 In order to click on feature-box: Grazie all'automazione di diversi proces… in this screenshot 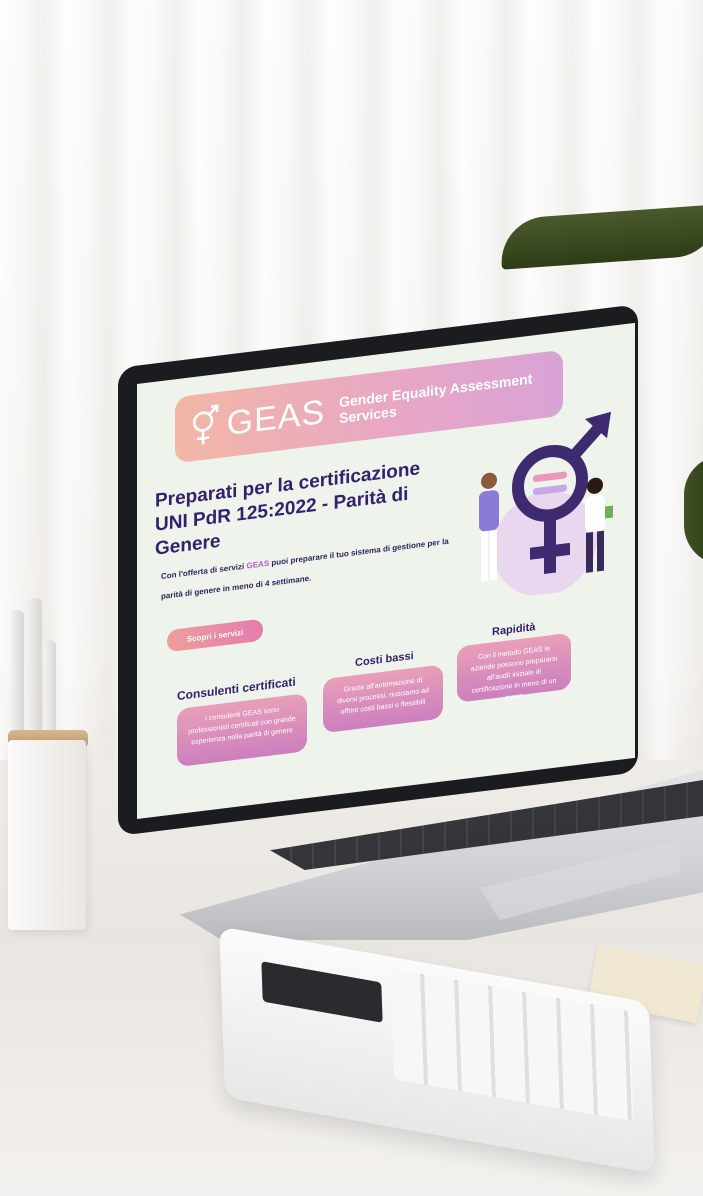, I will do `click(383, 699)`.